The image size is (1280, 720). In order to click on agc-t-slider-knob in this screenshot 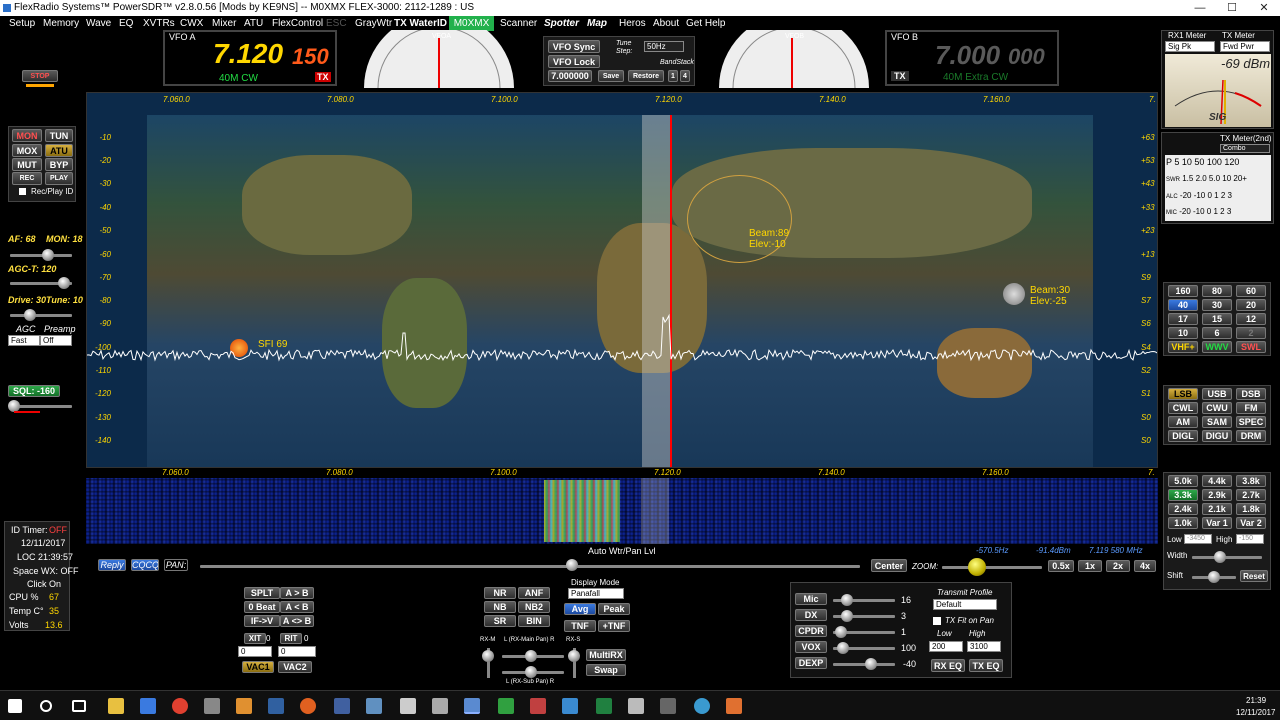, I will do `click(64, 283)`.